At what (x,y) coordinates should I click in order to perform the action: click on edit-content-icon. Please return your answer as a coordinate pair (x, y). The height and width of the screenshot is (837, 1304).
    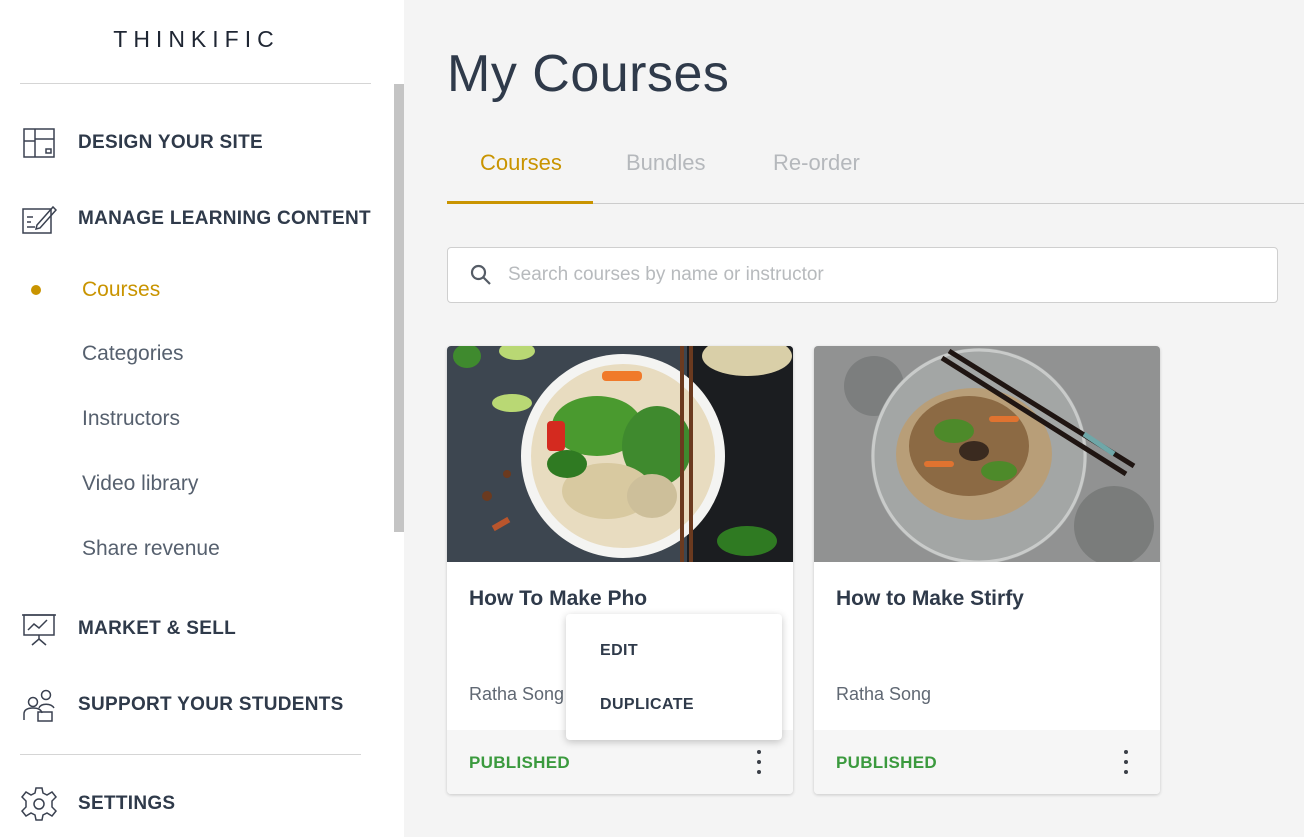
    Looking at the image, I should click on (39, 219).